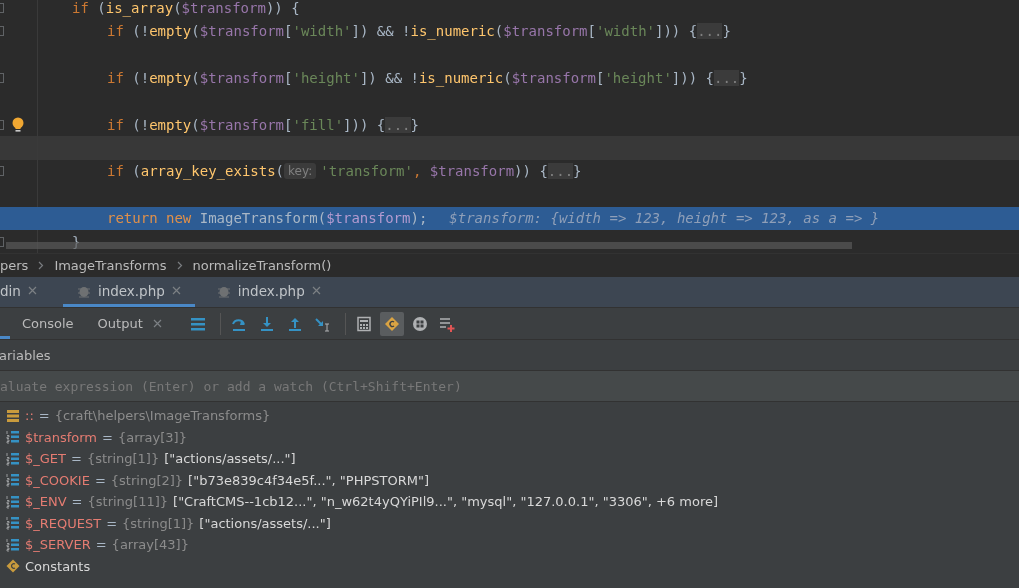 The height and width of the screenshot is (588, 1019). Describe the element at coordinates (162, 416) in the screenshot. I see `variable-type: {craft\helpers\ImageTransforms}` at that location.